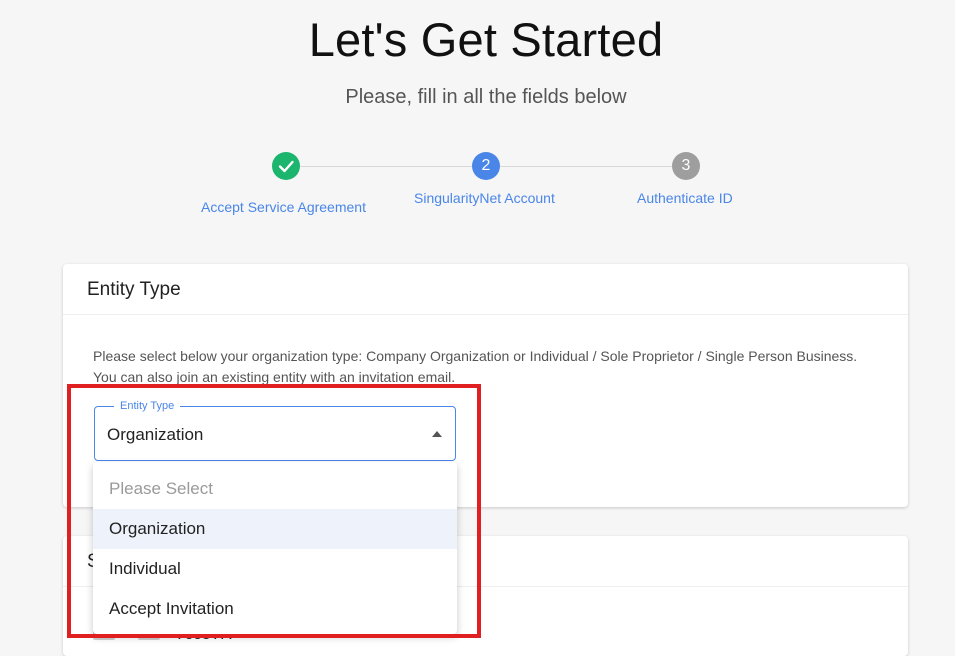 This screenshot has height=656, width=955. What do you see at coordinates (147, 406) in the screenshot?
I see `select-label: Entity Type` at bounding box center [147, 406].